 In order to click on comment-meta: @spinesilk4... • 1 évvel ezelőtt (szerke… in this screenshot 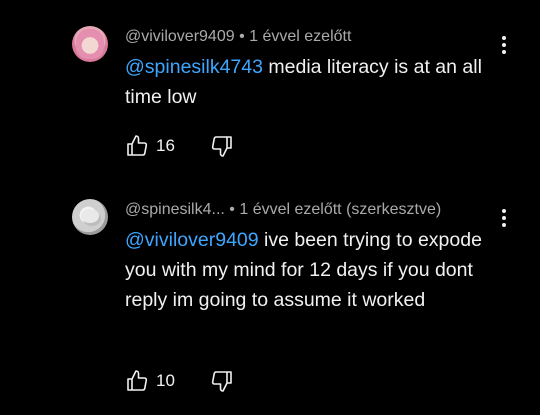, I will do `click(283, 210)`.